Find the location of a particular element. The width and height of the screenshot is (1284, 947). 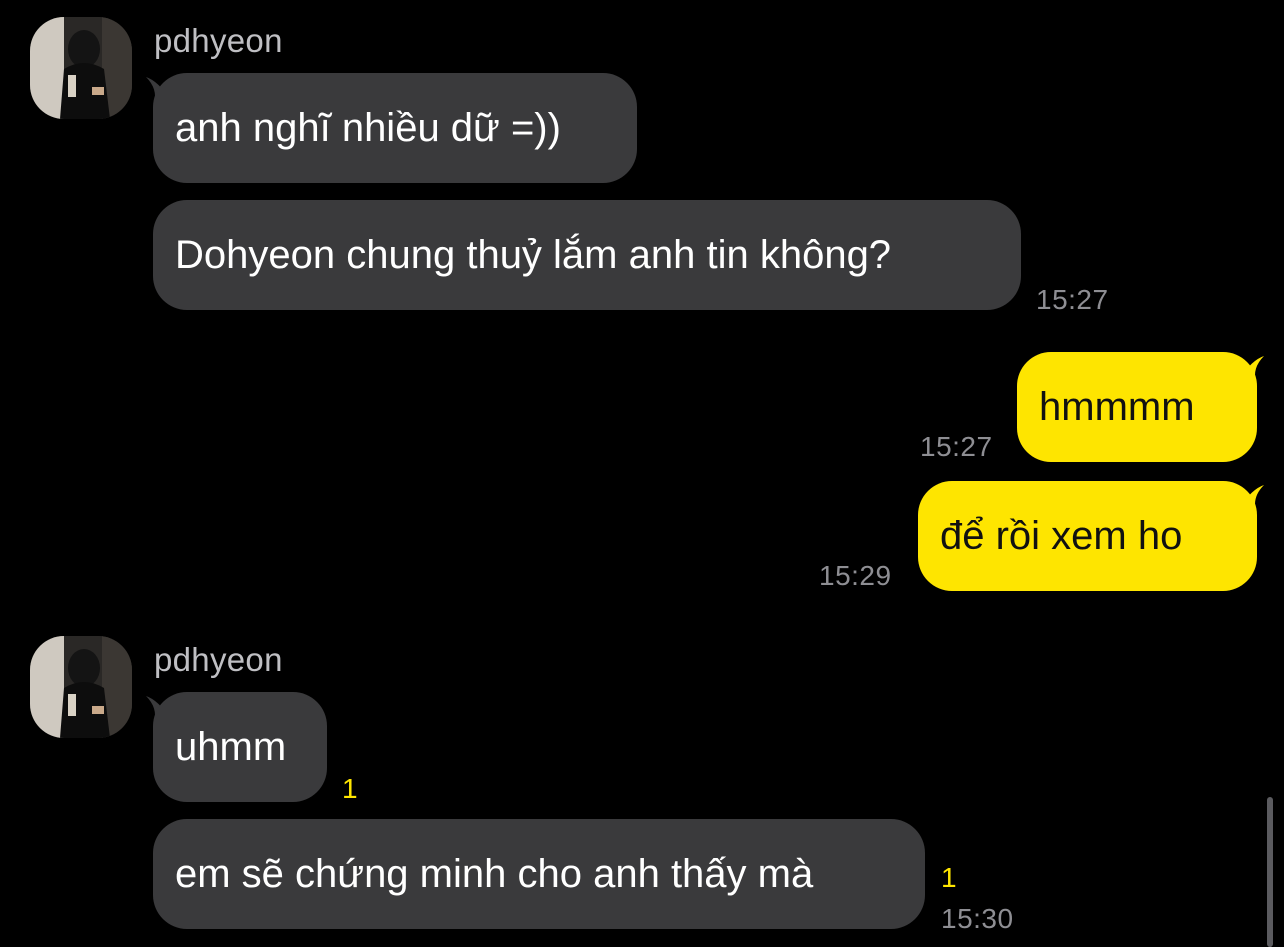

incoming-message-bubble: anh nghĩ nhiều dữ =)) is located at coordinates (395, 128).